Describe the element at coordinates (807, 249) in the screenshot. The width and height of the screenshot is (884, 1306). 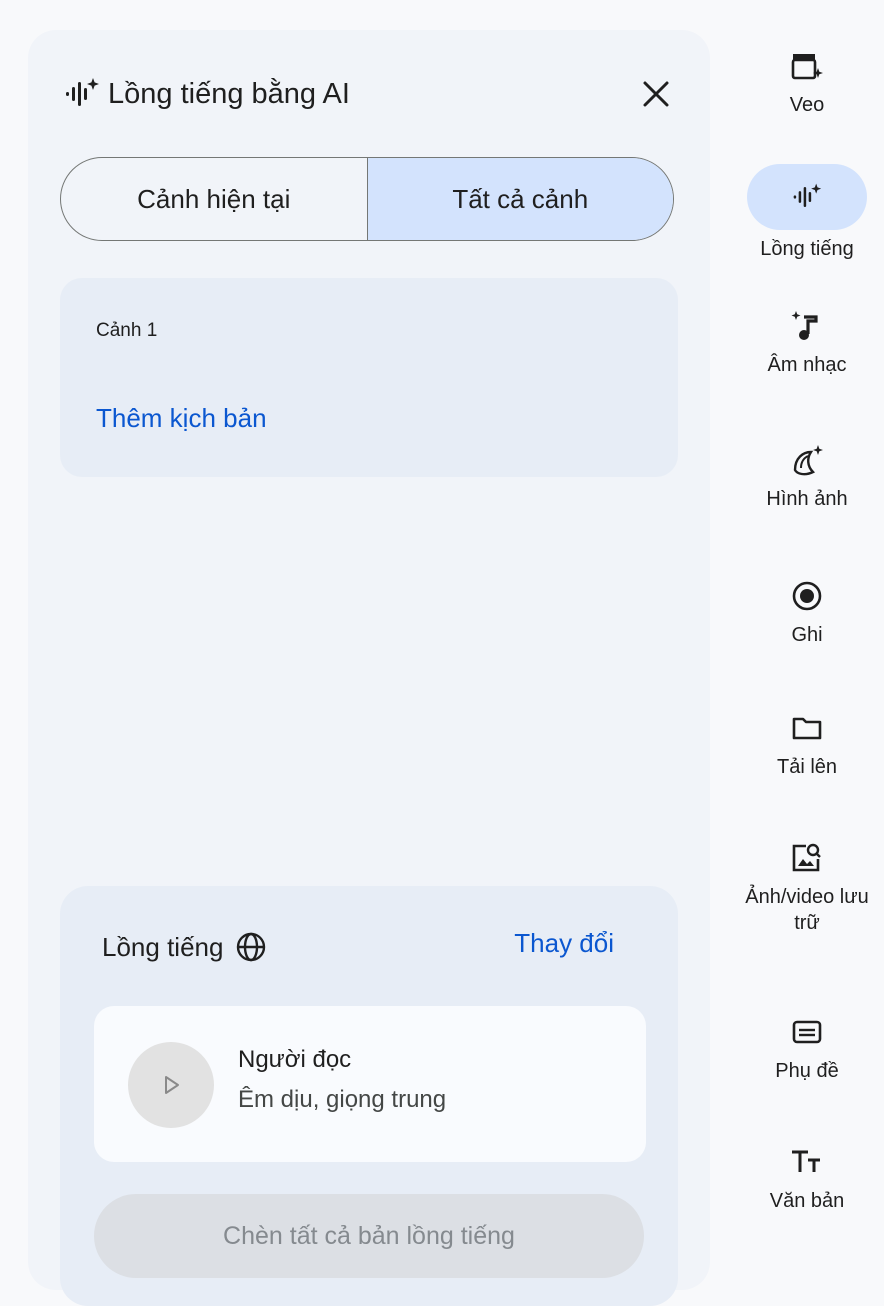
I see `rail-label: Lồng tiếng` at that location.